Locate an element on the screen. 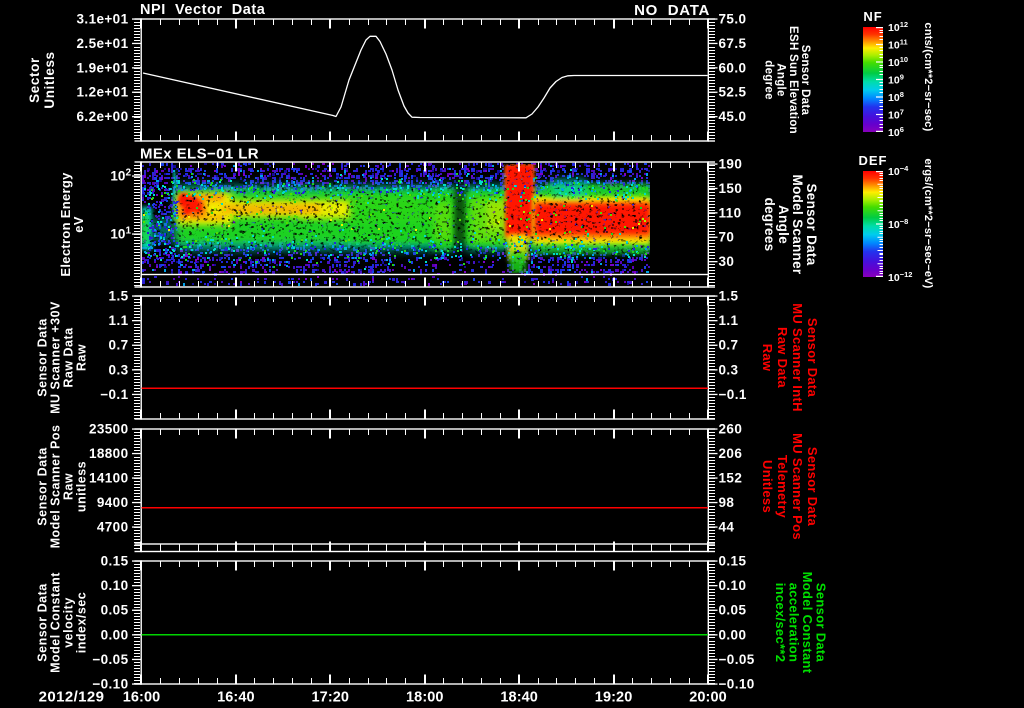 This screenshot has height=708, width=1024. svg-text: NPI Vector Data is located at coordinates (203, 10).